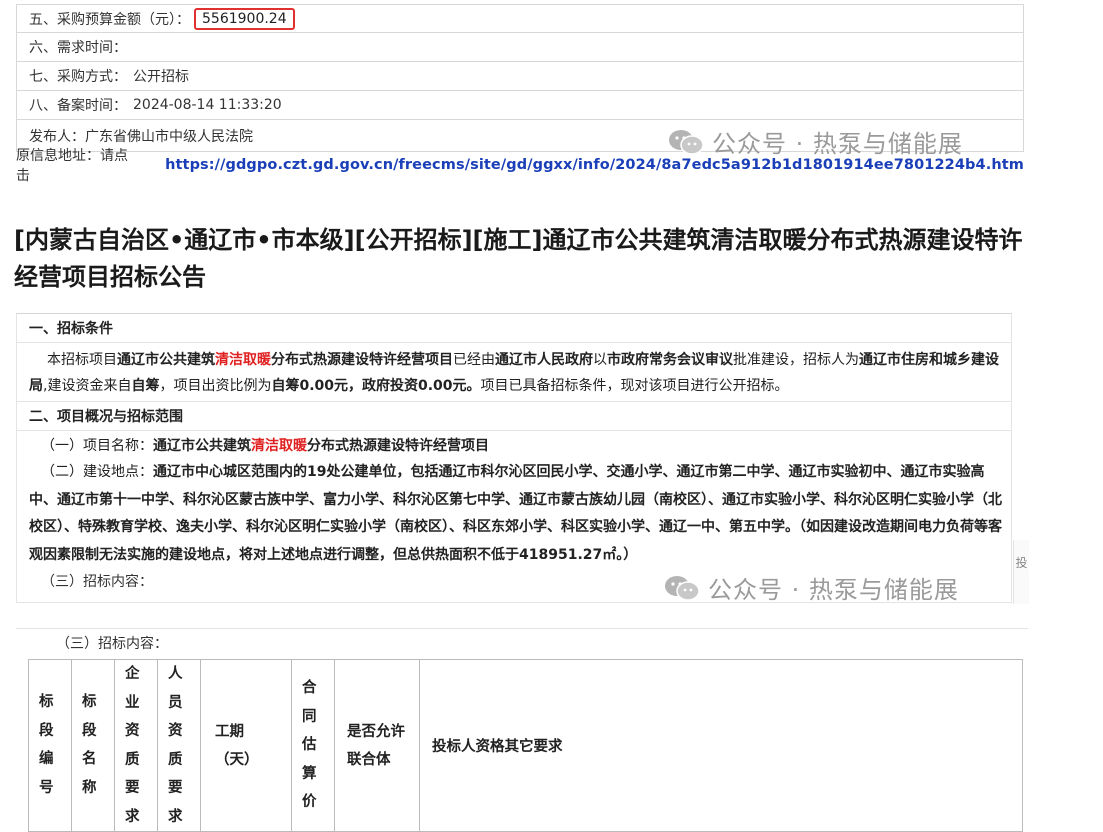 The width and height of the screenshot is (1103, 832). What do you see at coordinates (46, 787) in the screenshot?
I see `header-char: 号` at bounding box center [46, 787].